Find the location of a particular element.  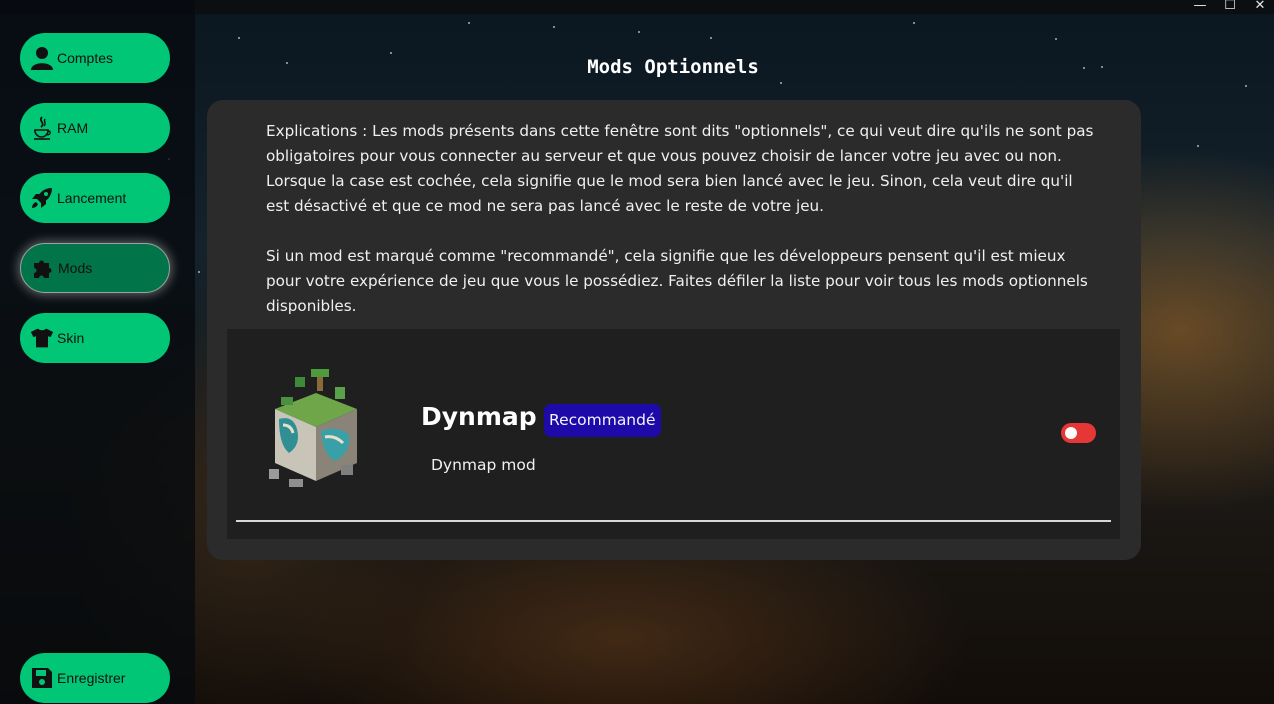

rocket-icon is located at coordinates (42, 198).